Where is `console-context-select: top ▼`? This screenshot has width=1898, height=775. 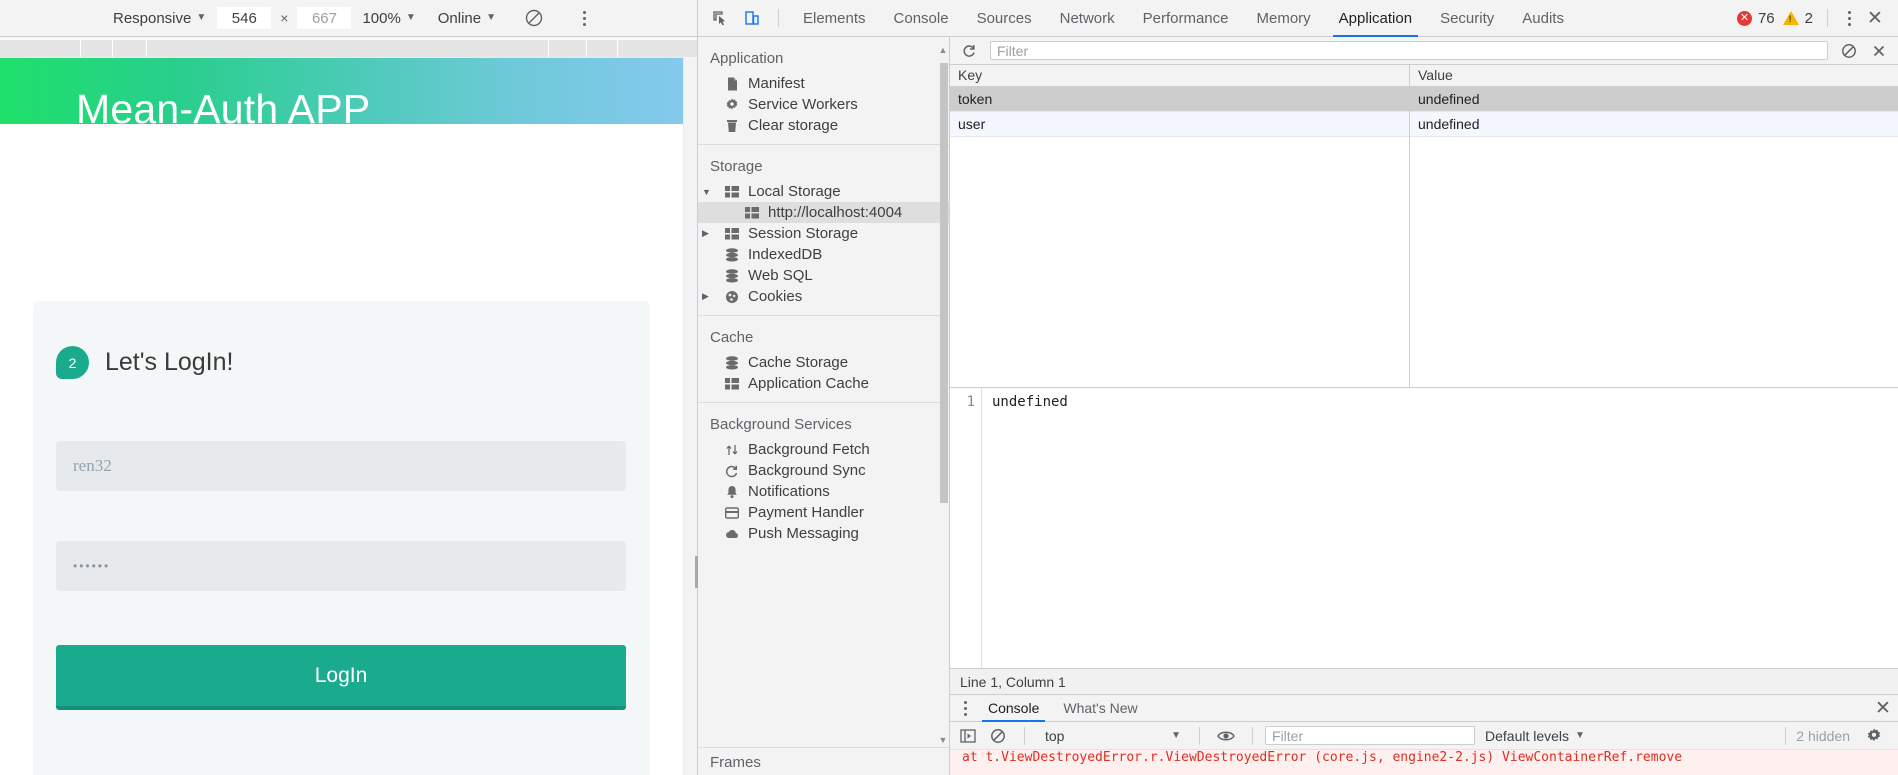 console-context-select: top ▼ is located at coordinates (1112, 735).